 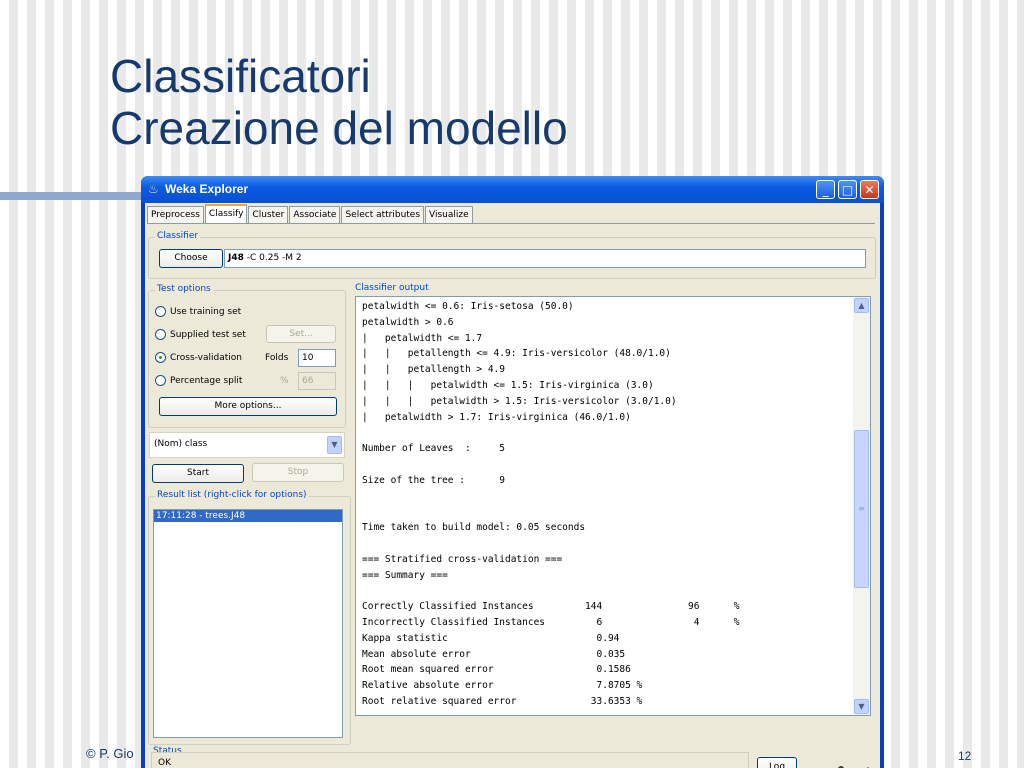 I want to click on output-line: Kappa statistic 0.94, so click(x=491, y=638).